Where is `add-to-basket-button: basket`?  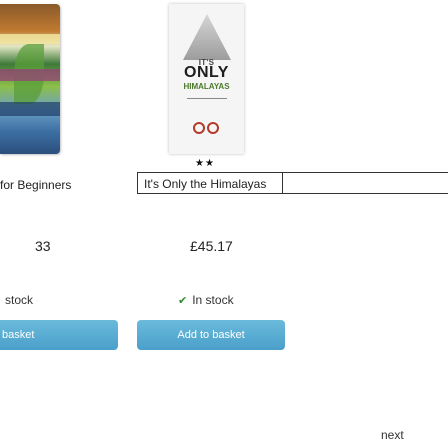
add-to-basket-button: basket is located at coordinates (59, 335).